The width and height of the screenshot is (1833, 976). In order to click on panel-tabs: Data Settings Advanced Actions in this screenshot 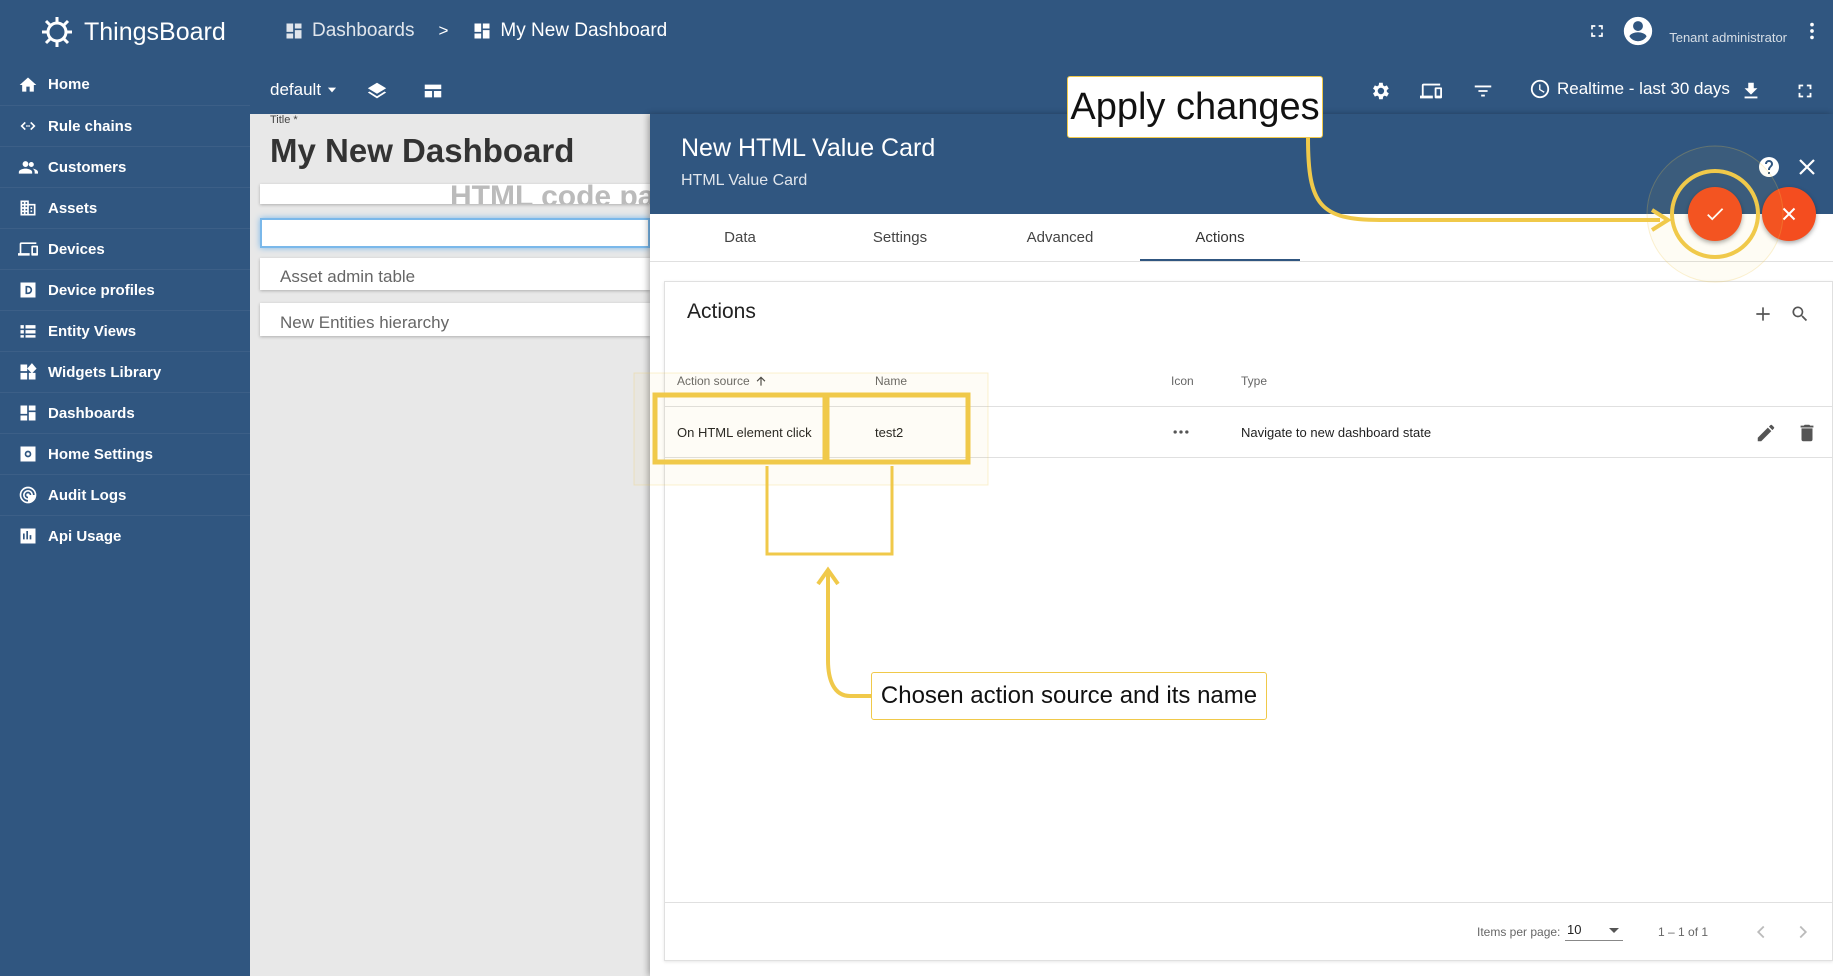, I will do `click(1241, 238)`.